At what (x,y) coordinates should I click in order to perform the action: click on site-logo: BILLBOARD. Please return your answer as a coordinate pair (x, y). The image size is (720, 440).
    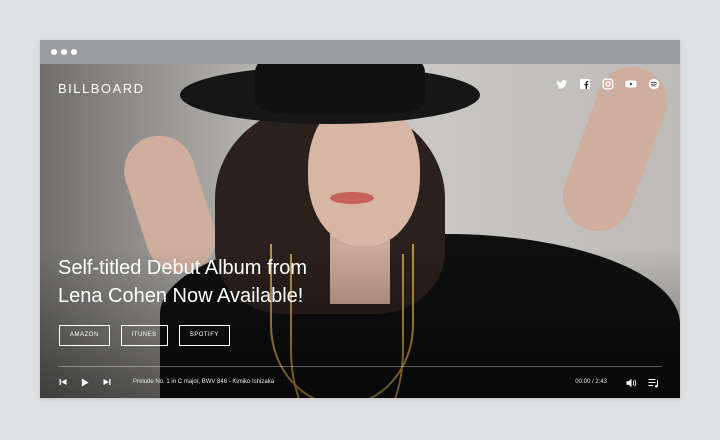
    Looking at the image, I should click on (101, 88).